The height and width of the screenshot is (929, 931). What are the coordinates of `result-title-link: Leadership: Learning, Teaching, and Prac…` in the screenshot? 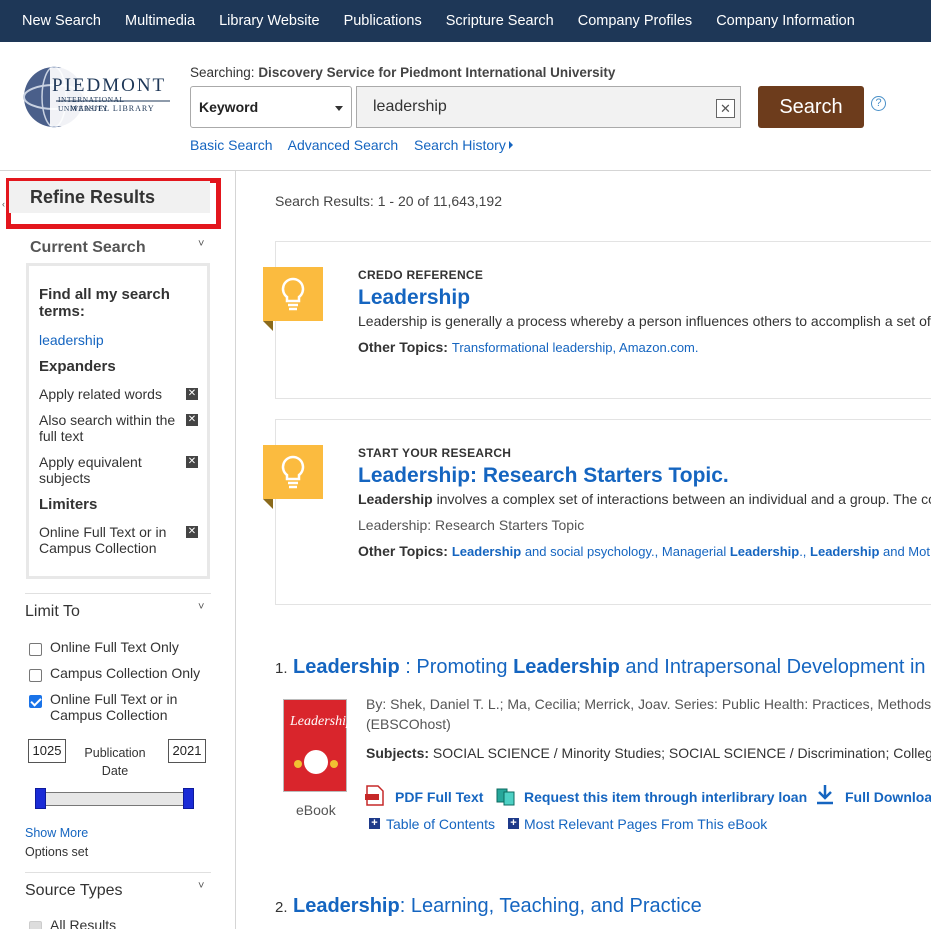 It's located at (497, 906).